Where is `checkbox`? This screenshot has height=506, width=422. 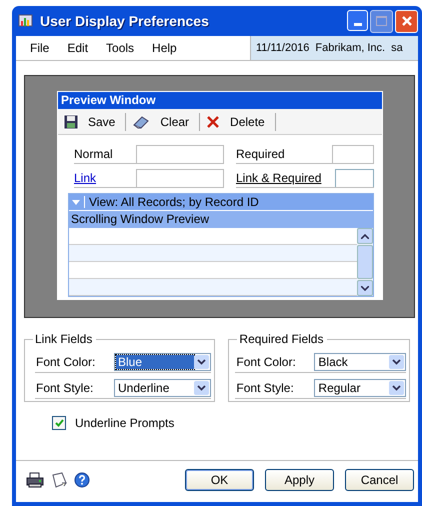
checkbox is located at coordinates (59, 423).